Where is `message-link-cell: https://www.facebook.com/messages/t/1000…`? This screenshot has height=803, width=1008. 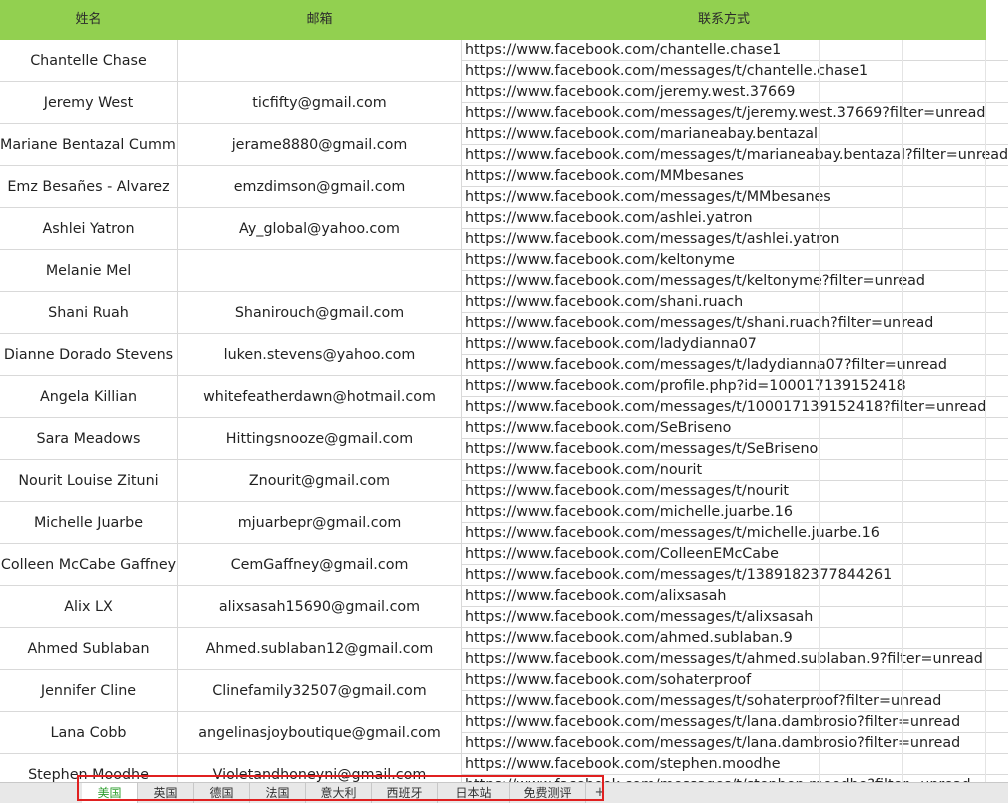
message-link-cell: https://www.facebook.com/messages/t/1000… is located at coordinates (735, 407).